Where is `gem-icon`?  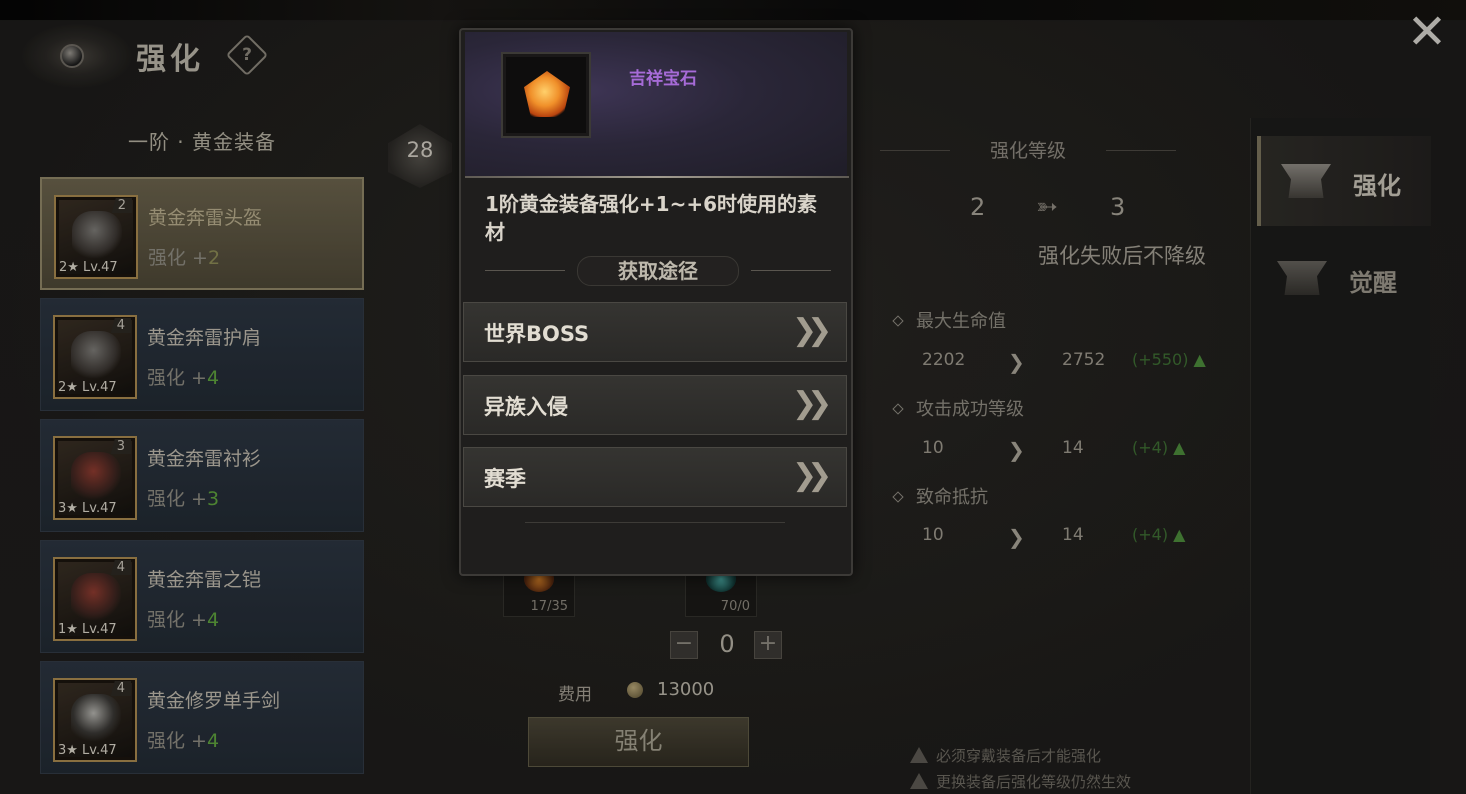
gem-icon is located at coordinates (547, 94).